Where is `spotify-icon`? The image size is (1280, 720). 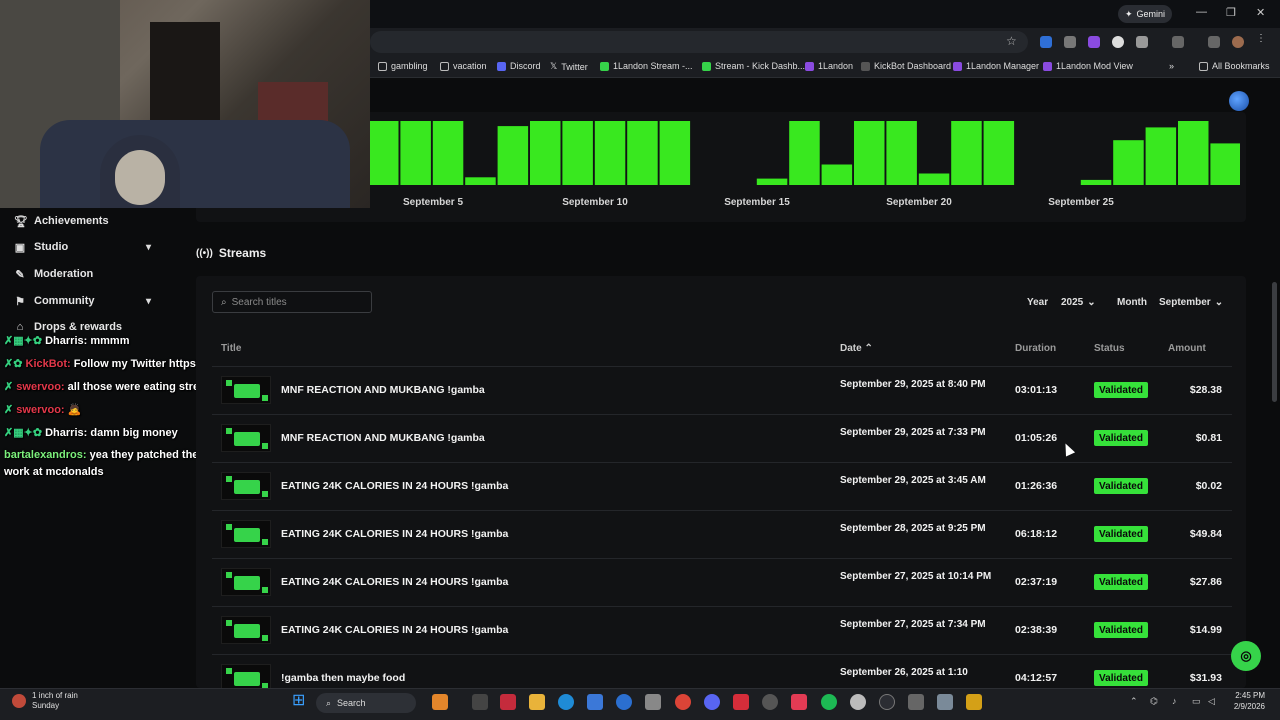 spotify-icon is located at coordinates (829, 702).